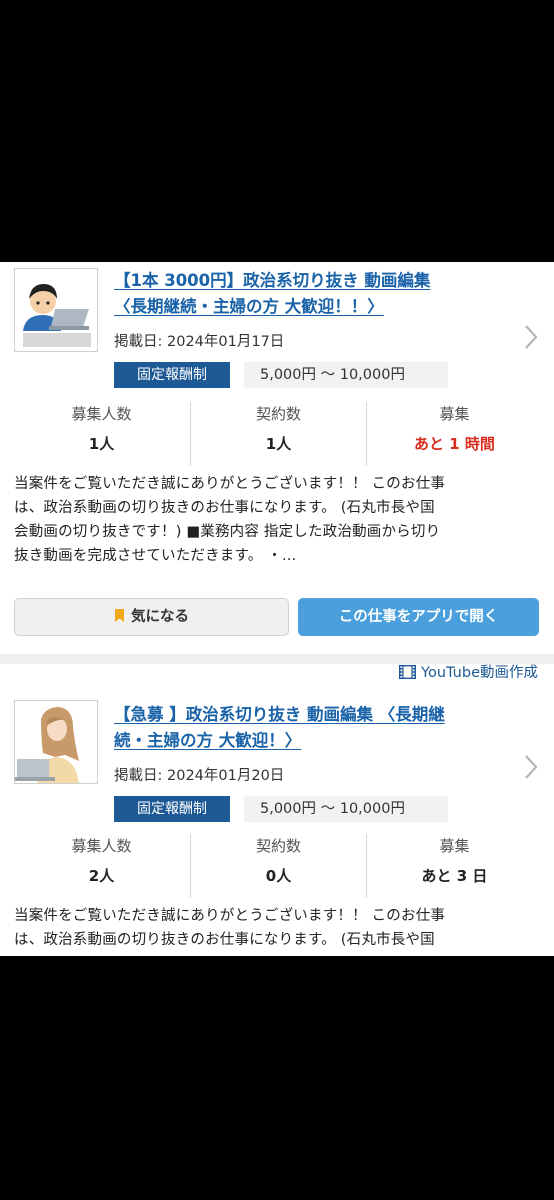  I want to click on stats-row: 募集人数 1人 契約数 1人 募集 あと 1 時間, so click(277, 434).